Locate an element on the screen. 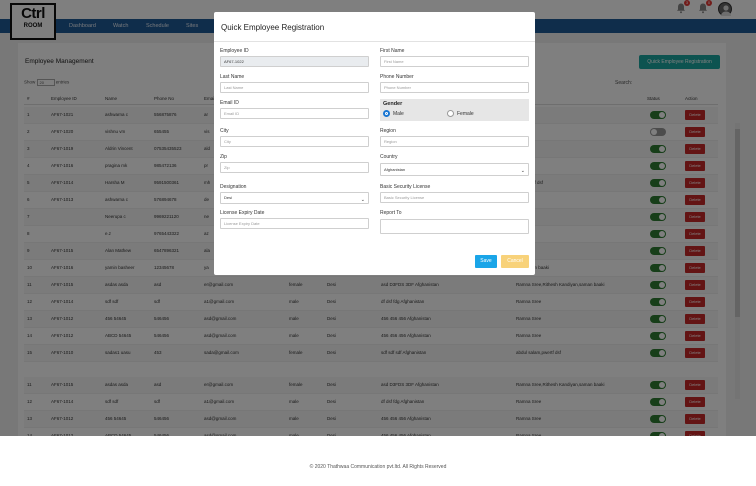 Image resolution: width=756 pixels, height=486 pixels. modal-divider is located at coordinates (374, 41).